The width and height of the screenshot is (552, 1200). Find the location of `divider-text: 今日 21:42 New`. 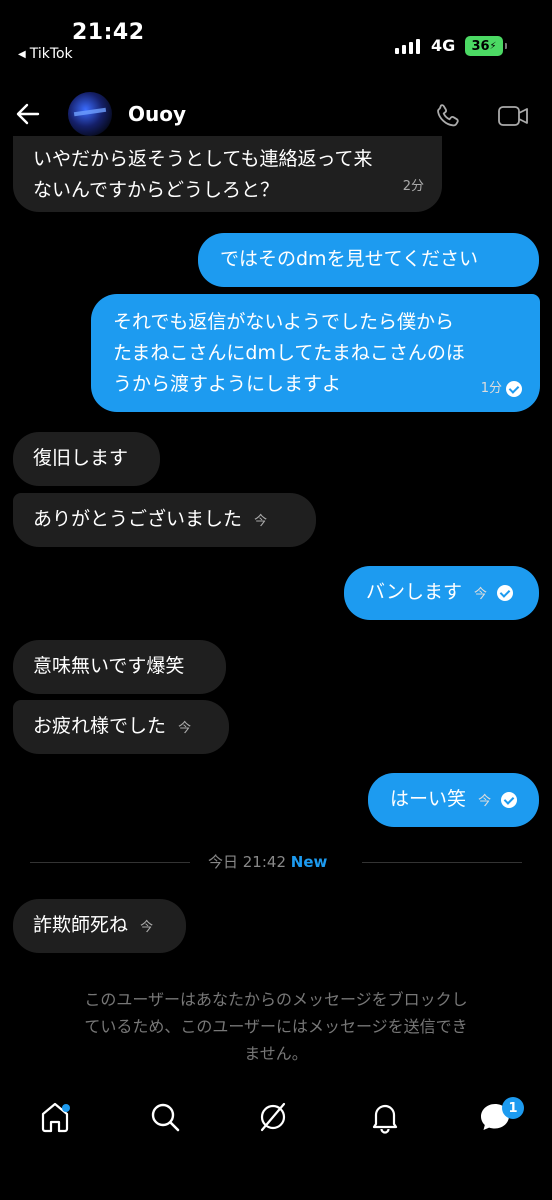

divider-text: 今日 21:42 New is located at coordinates (267, 861).